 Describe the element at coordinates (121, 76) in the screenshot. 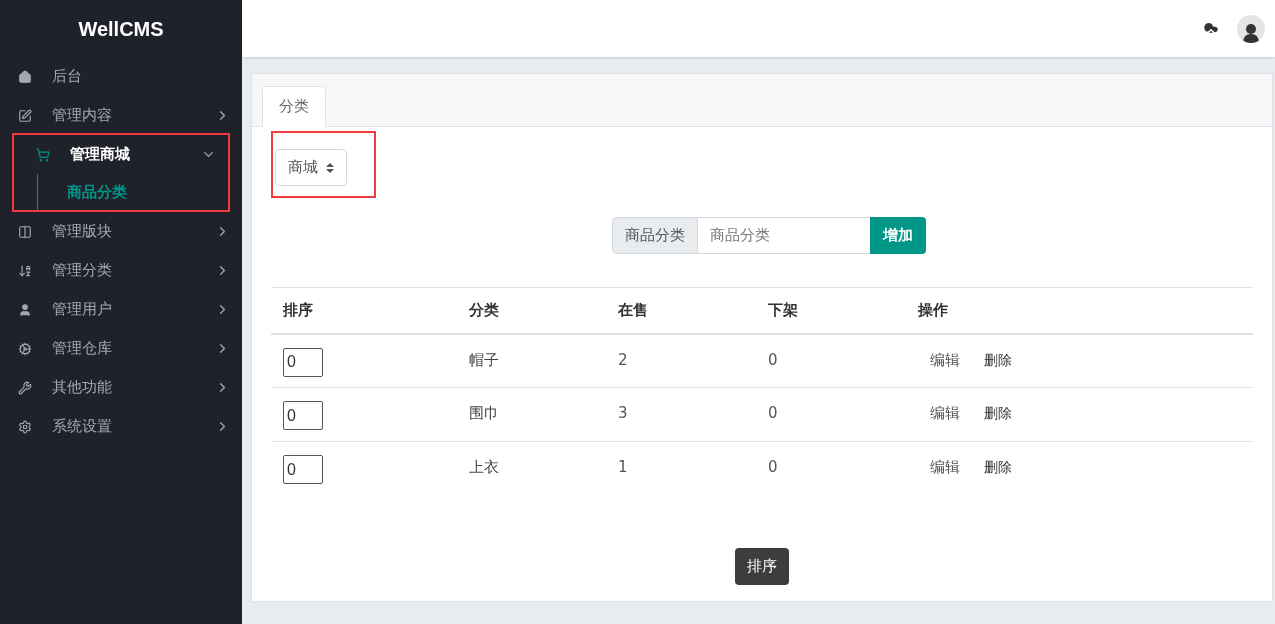

I see `nav-item: 后台` at that location.